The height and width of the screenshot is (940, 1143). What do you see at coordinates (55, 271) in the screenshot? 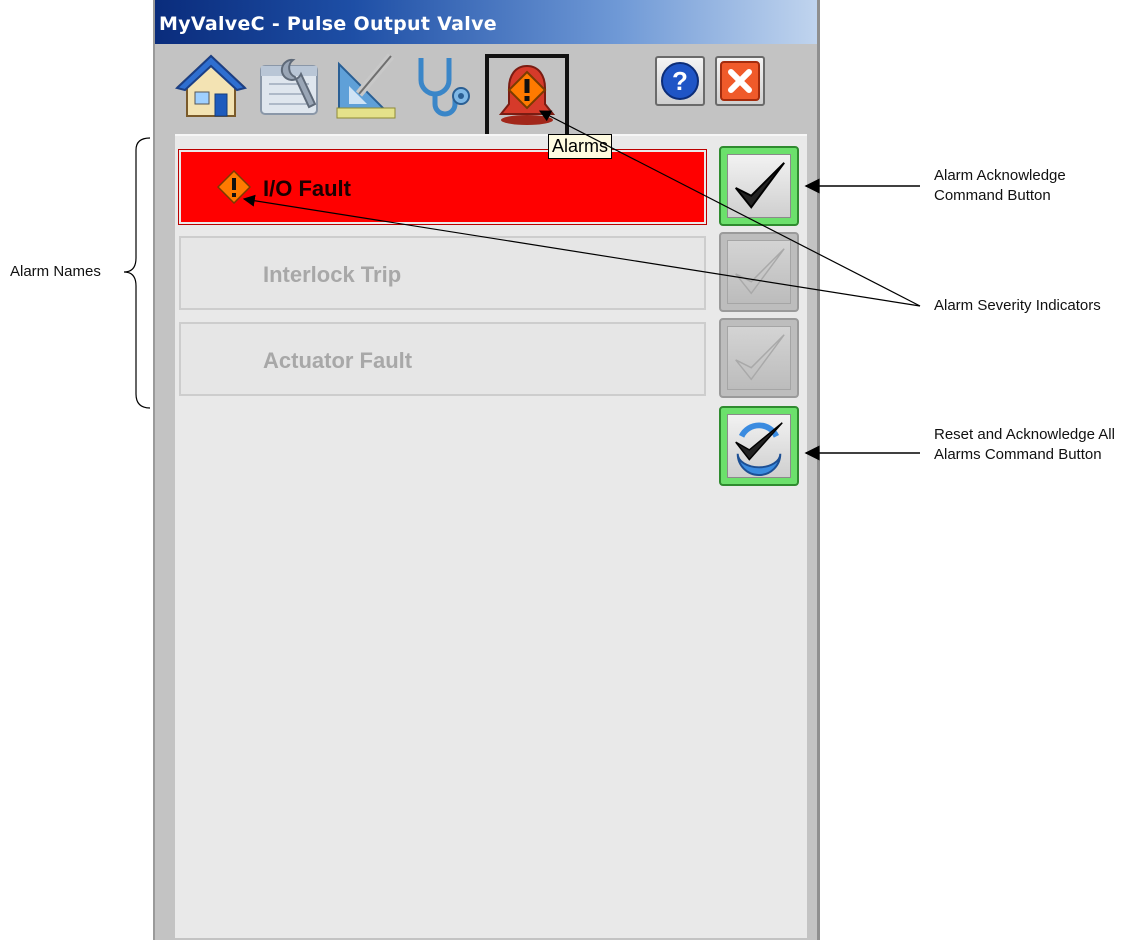
I see `annotation-alarm-names: Alarm Names` at bounding box center [55, 271].